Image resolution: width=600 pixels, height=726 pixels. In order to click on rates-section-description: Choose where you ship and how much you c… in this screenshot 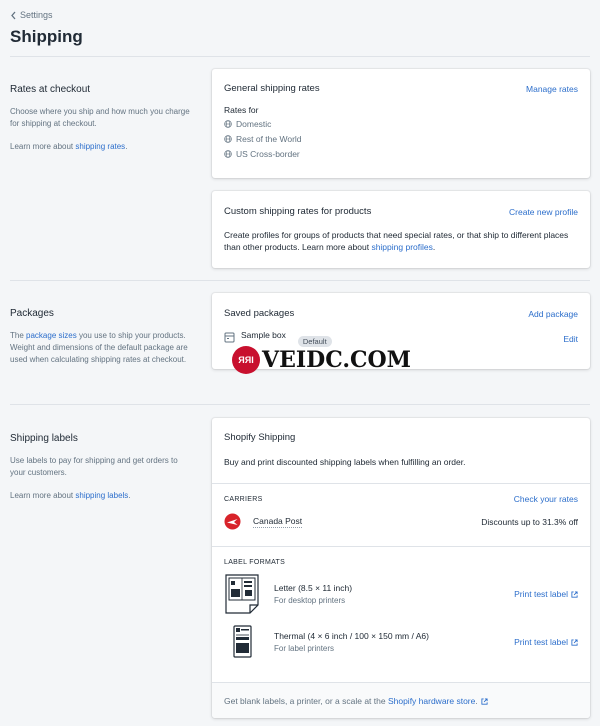, I will do `click(100, 117)`.